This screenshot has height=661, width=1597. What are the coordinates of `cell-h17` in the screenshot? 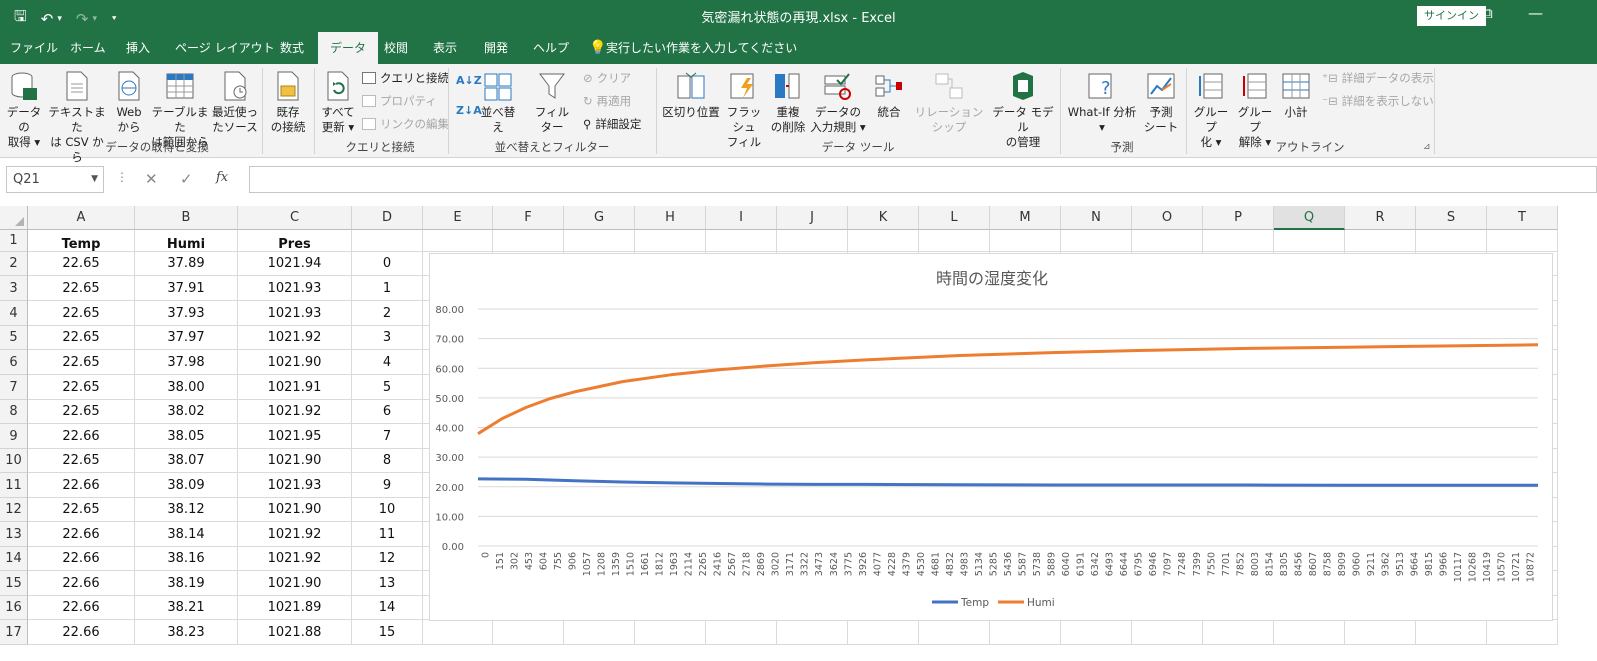 It's located at (670, 632).